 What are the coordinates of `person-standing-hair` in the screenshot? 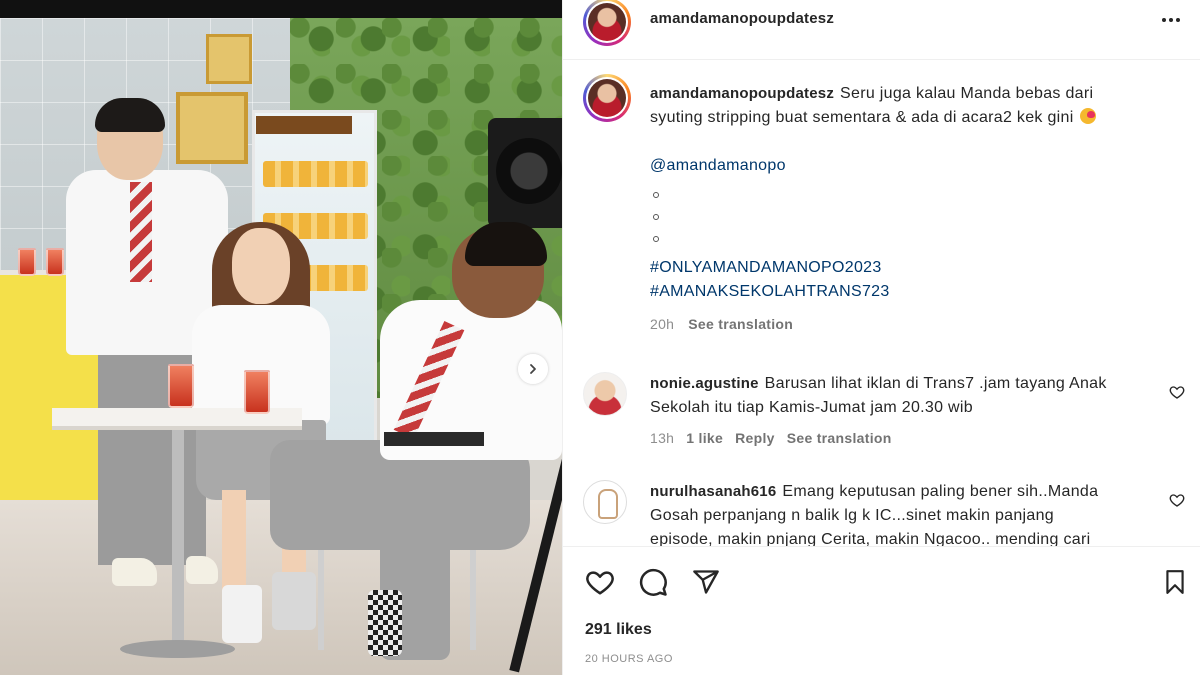 It's located at (130, 115).